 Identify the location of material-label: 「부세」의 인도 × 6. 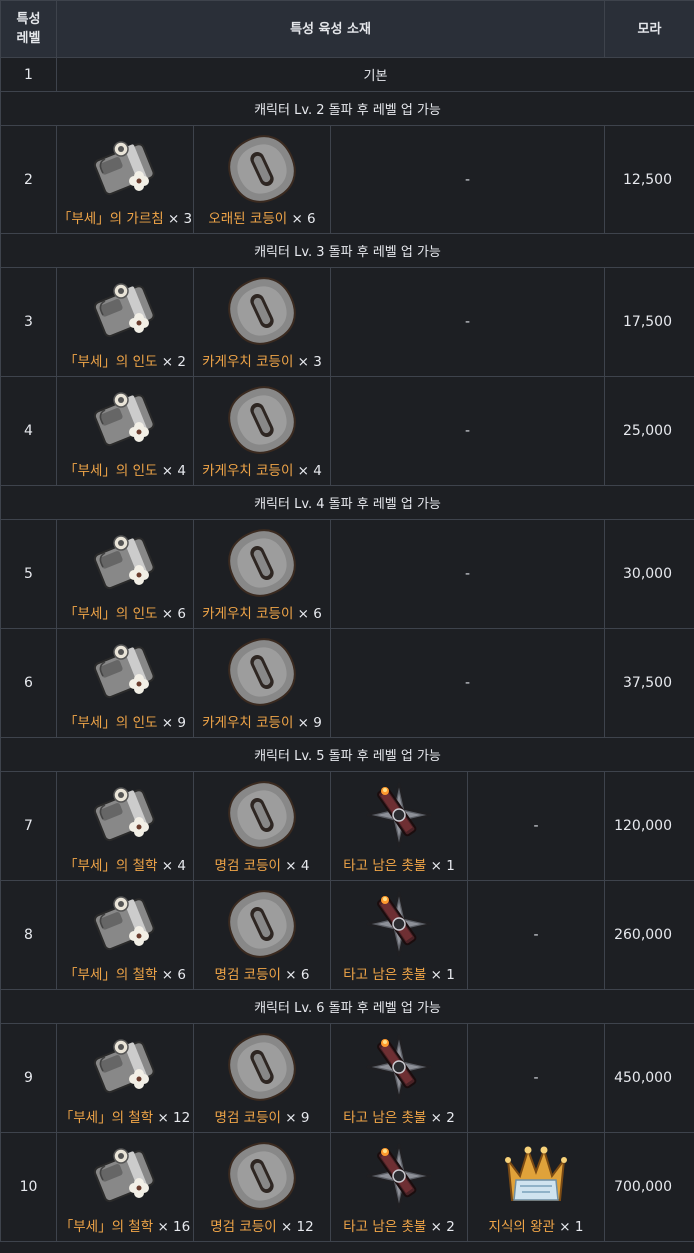
(125, 612).